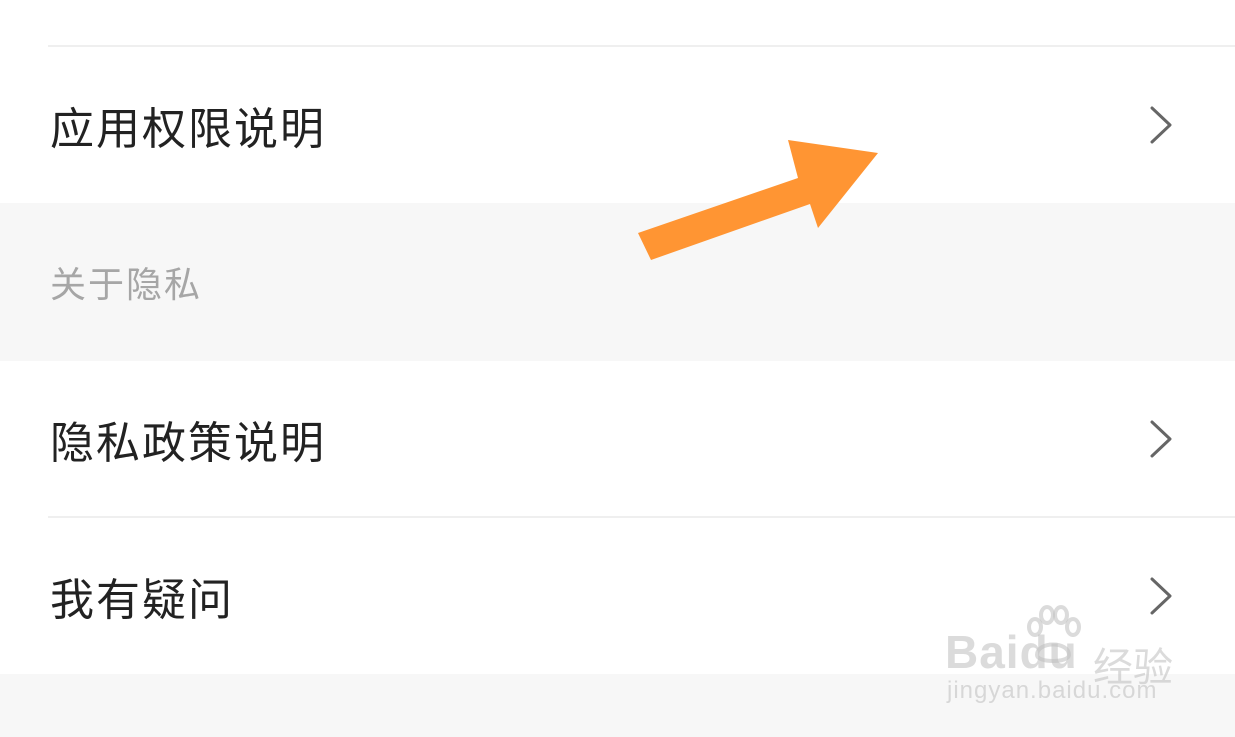 This screenshot has width=1235, height=737. Describe the element at coordinates (1052, 690) in the screenshot. I see `watermark-url: jingyan.baidu.com` at that location.